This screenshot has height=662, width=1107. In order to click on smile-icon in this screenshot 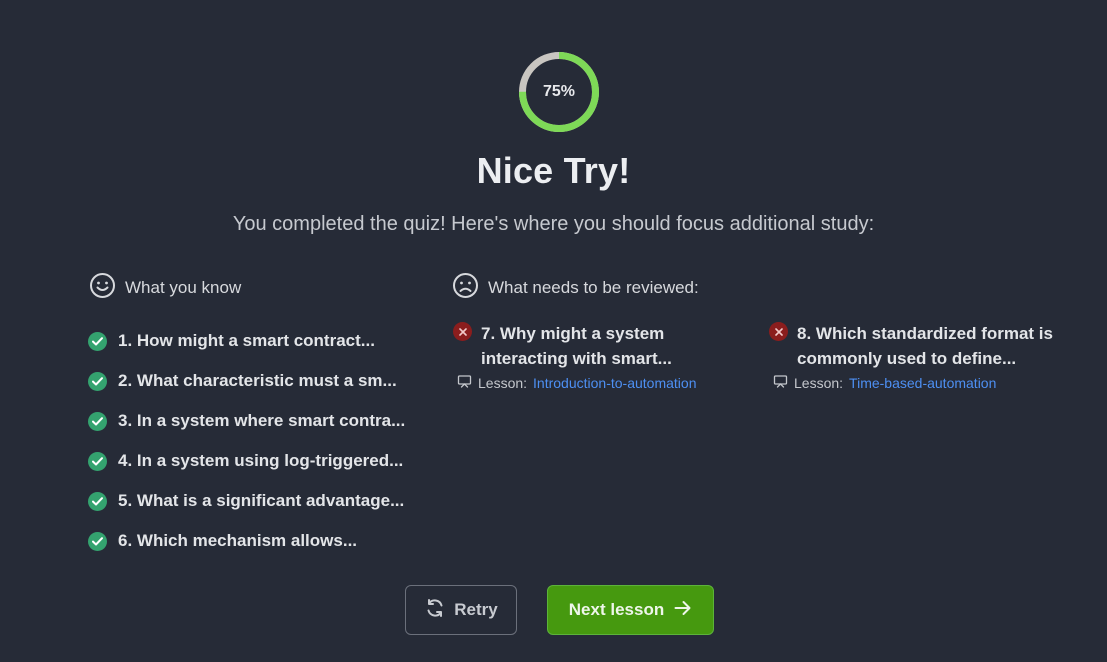, I will do `click(102, 288)`.